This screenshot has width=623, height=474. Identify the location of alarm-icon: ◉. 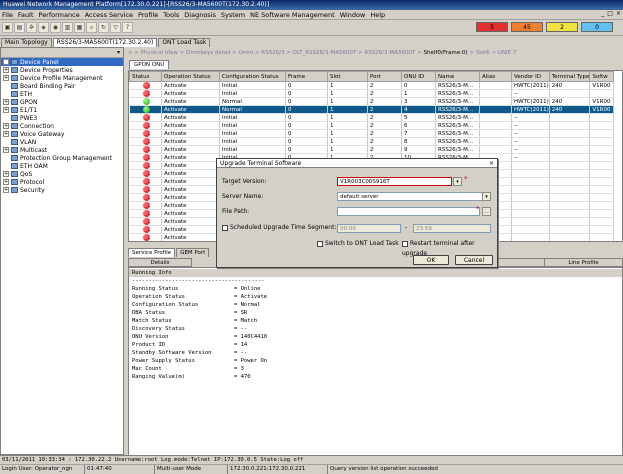
(55, 27).